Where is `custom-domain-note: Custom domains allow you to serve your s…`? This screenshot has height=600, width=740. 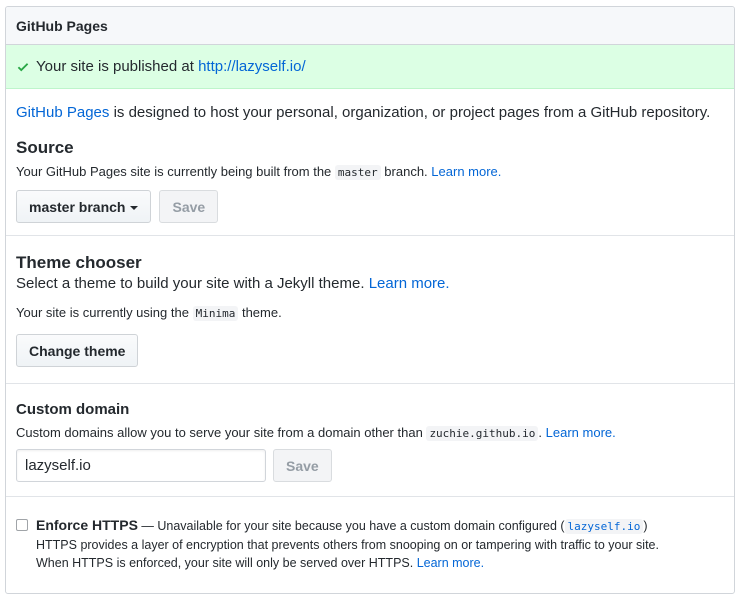
custom-domain-note: Custom domains allow you to serve your s… is located at coordinates (370, 433).